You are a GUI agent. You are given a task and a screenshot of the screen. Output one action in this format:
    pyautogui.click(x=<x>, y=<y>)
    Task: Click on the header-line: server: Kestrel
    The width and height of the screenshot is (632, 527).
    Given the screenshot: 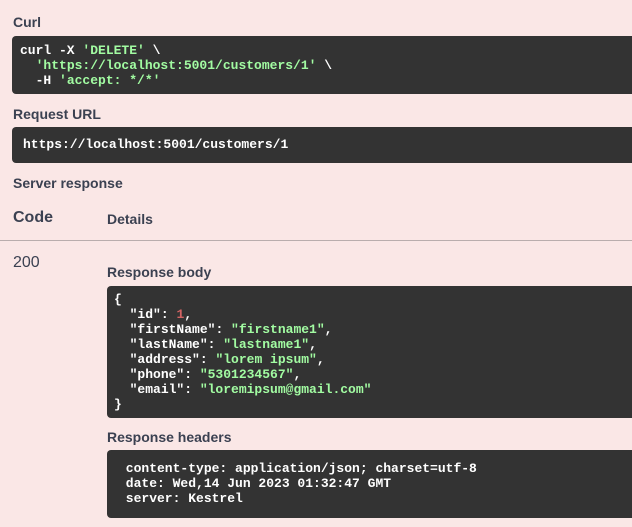 What is the action you would take?
    pyautogui.click(x=184, y=498)
    